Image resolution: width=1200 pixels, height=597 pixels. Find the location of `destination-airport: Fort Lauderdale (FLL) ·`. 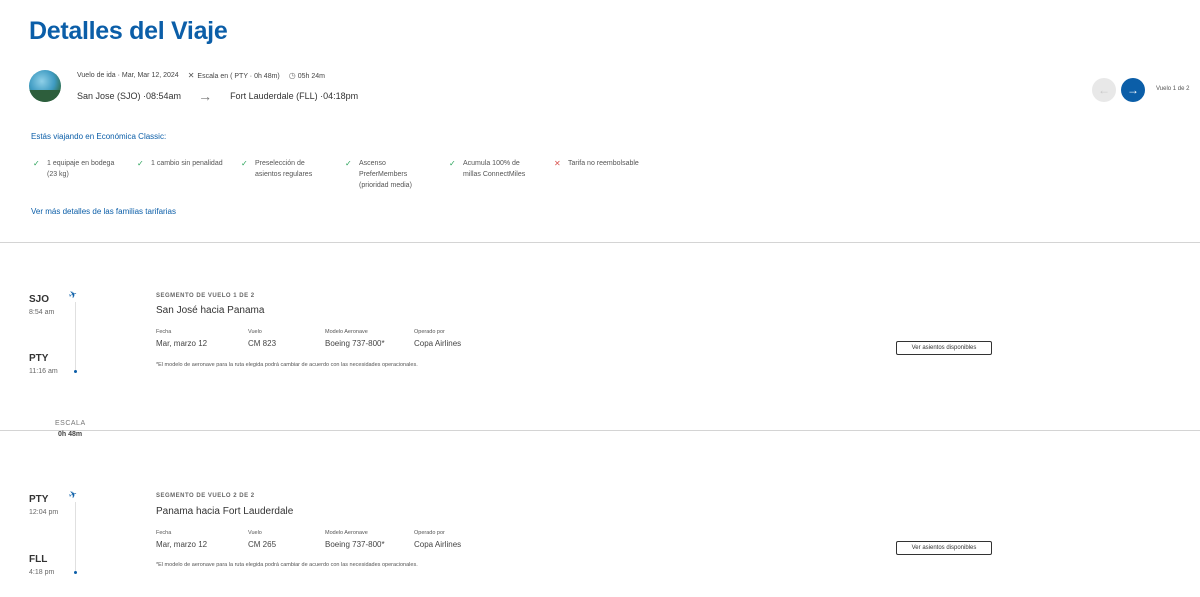

destination-airport: Fort Lauderdale (FLL) · is located at coordinates (277, 96).